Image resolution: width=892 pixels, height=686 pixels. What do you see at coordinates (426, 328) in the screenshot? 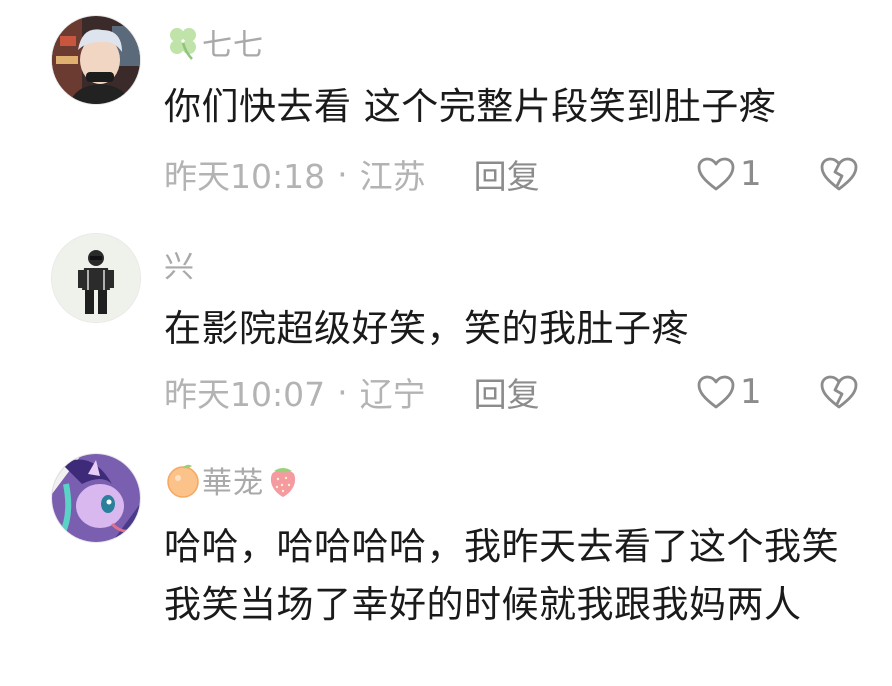
I see `comment-text: 在影院超级好笑，笑的我肚子疼` at bounding box center [426, 328].